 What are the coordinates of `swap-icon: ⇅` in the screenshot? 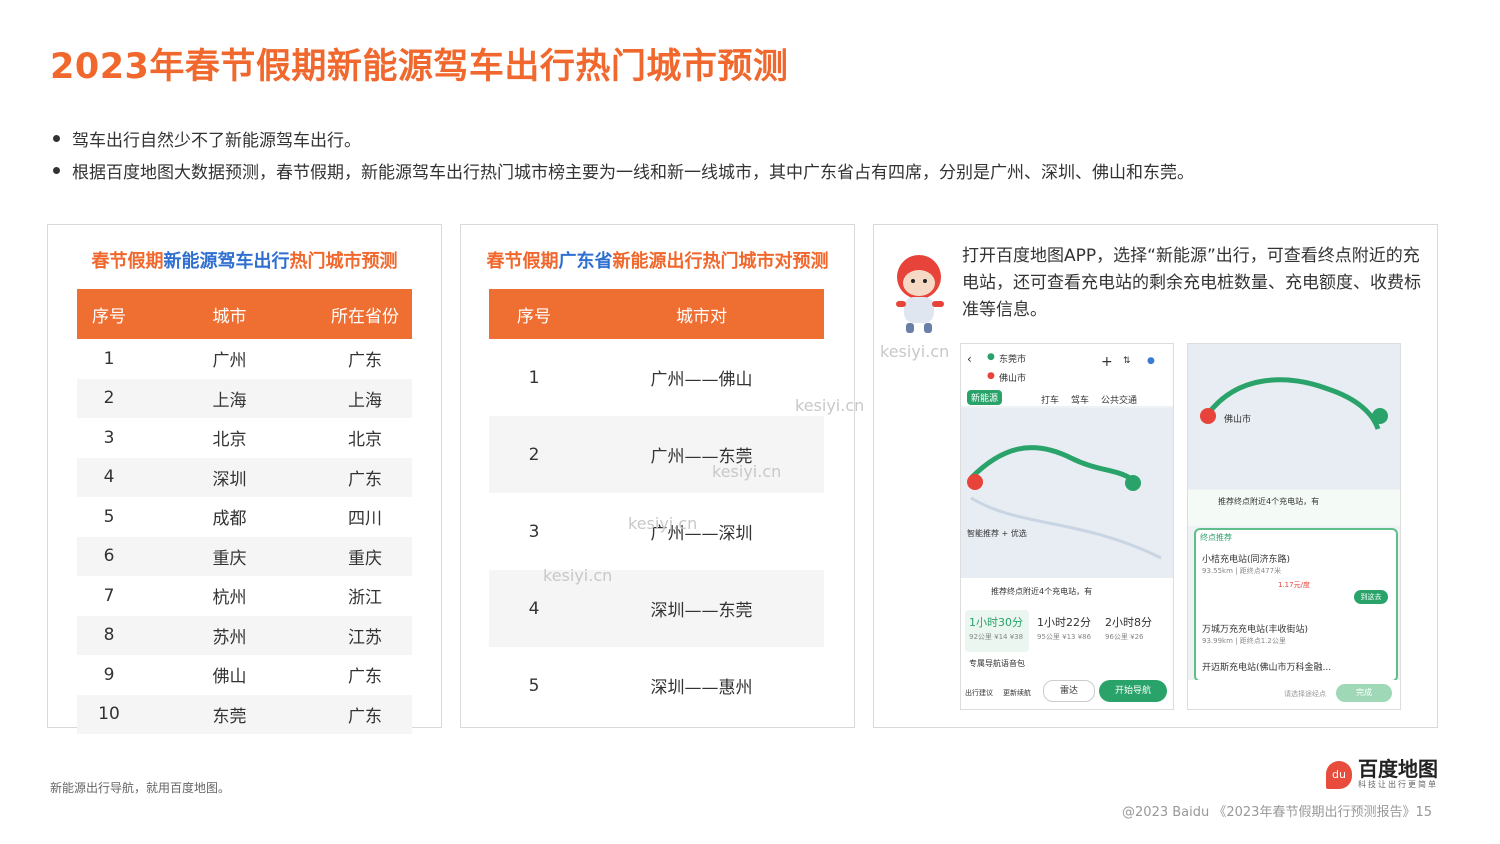 It's located at (1127, 361).